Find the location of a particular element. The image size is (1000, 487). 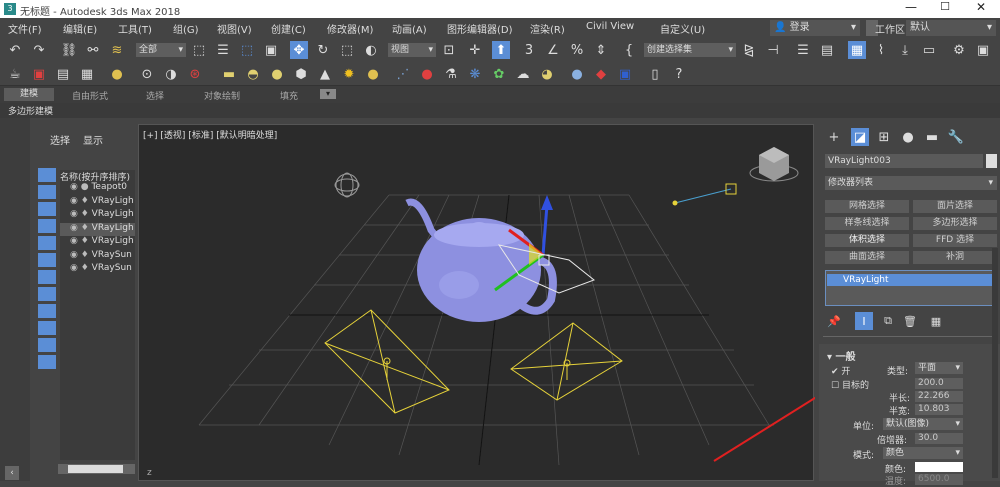

named-selection-dropdown: 创建选择集 ▾ is located at coordinates (690, 50).